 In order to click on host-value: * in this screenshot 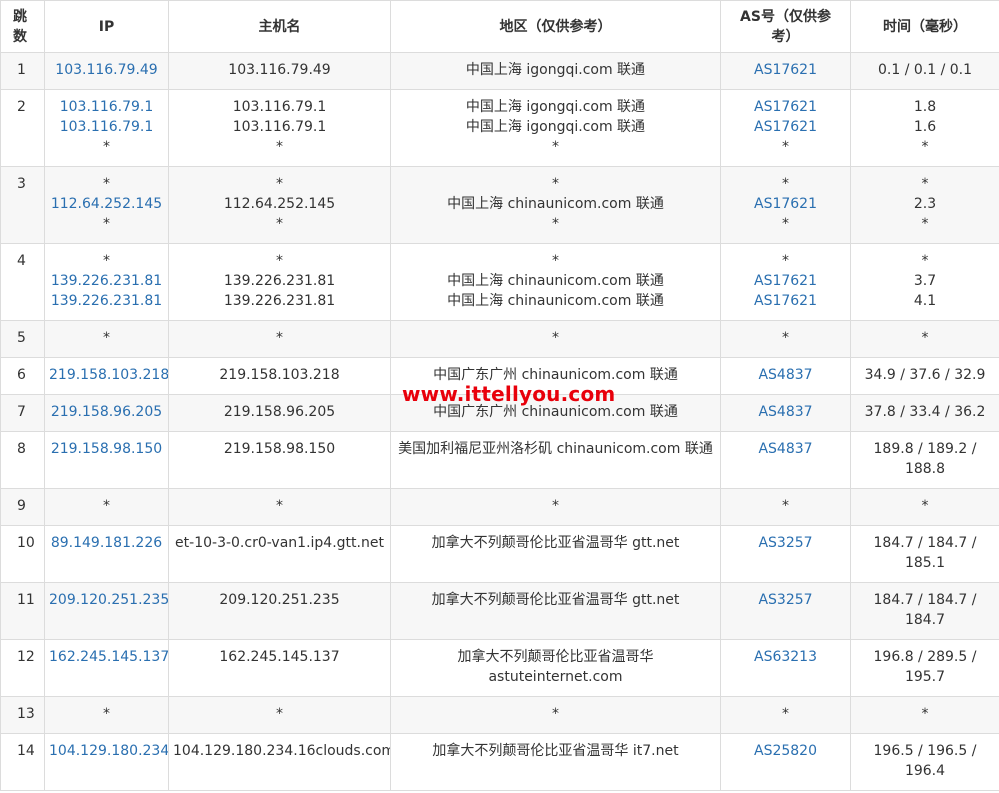, I will do `click(279, 261)`.